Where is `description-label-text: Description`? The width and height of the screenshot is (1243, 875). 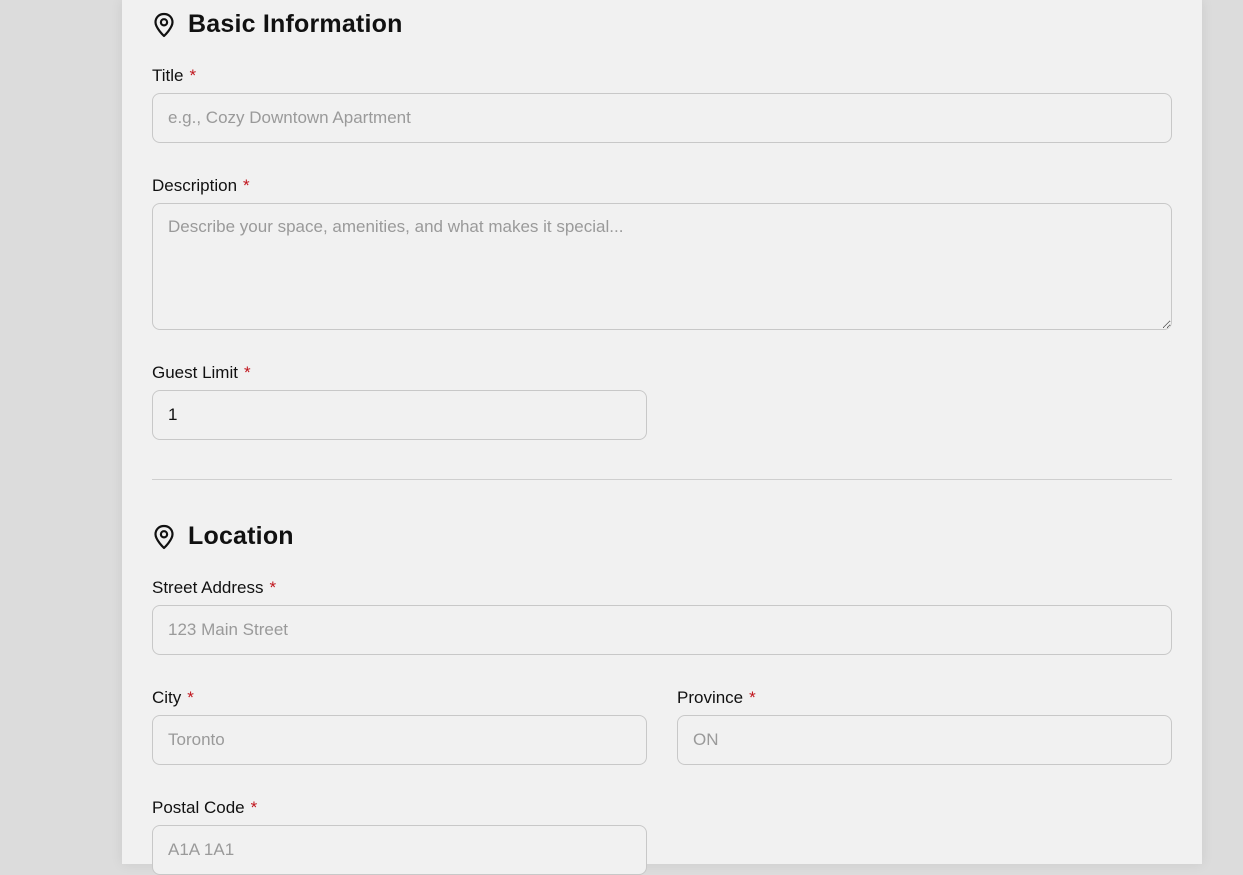
description-label-text: Description is located at coordinates (195, 185).